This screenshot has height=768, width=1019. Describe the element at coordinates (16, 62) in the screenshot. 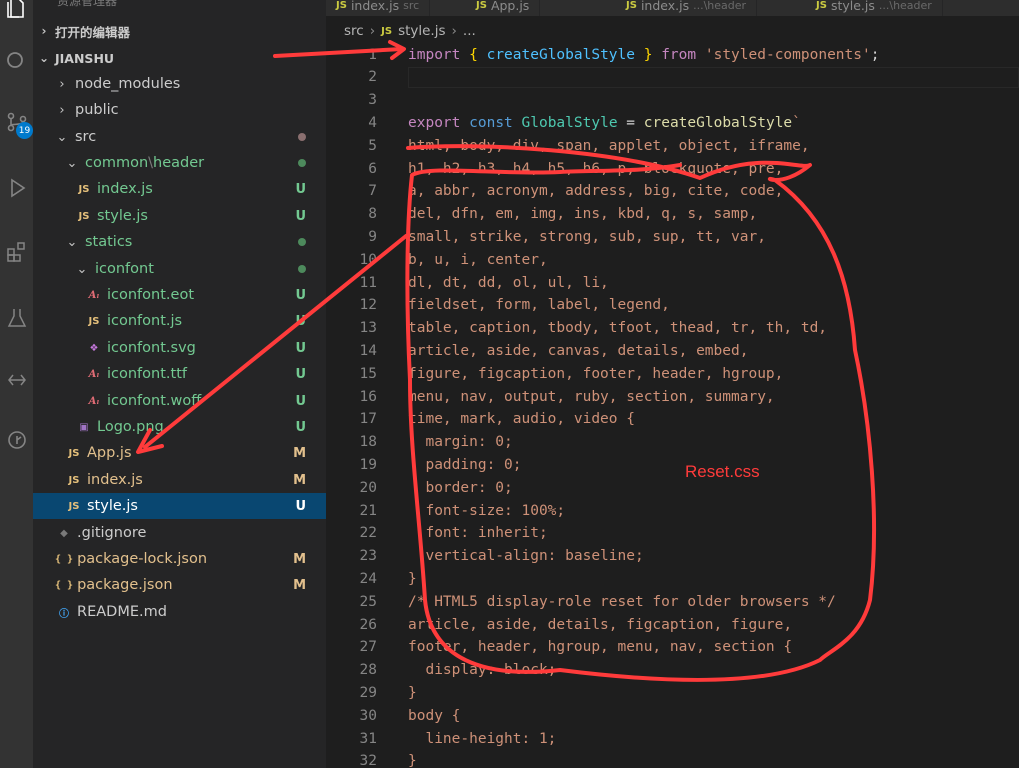

I see `search-icon` at that location.